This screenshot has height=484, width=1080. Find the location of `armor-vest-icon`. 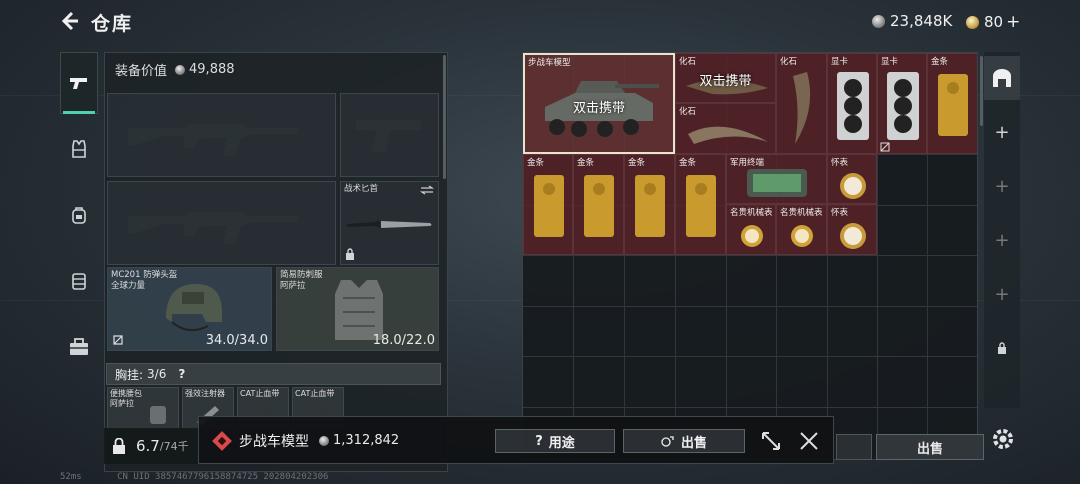

armor-vest-icon is located at coordinates (79, 149).